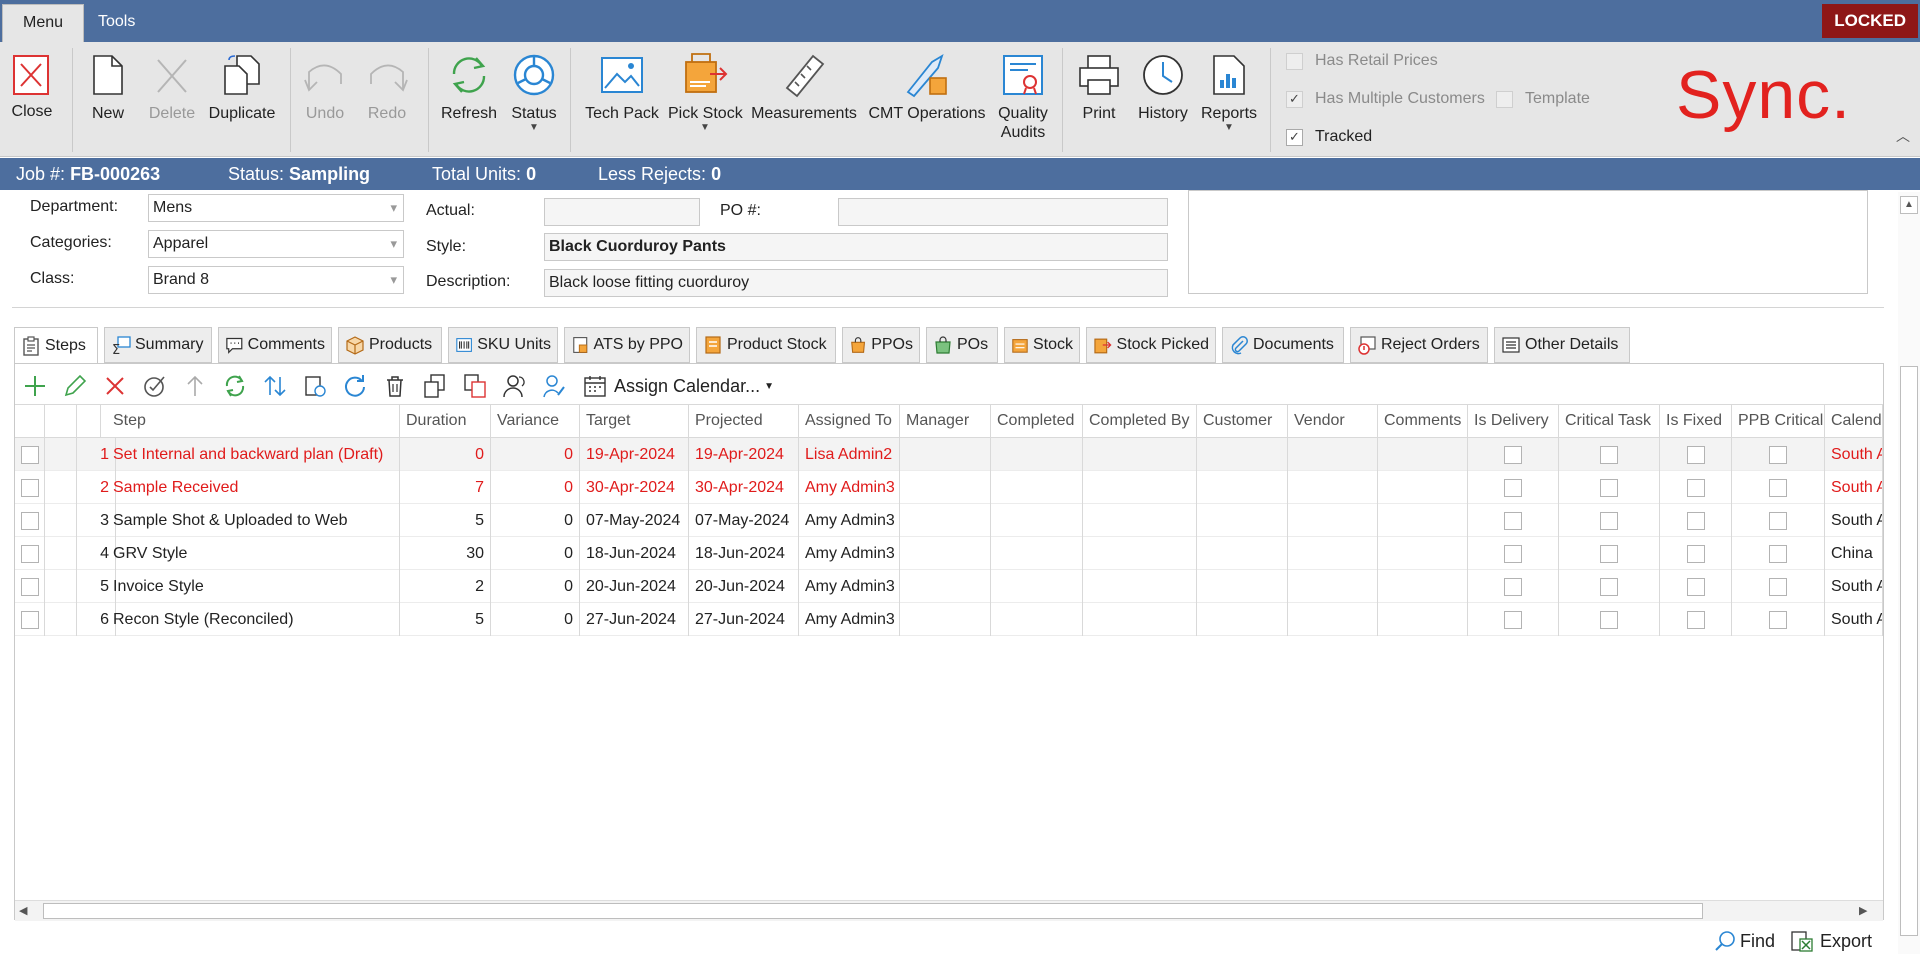 This screenshot has height=954, width=1920. What do you see at coordinates (116, 23) in the screenshot?
I see `tab-tools: Tools` at bounding box center [116, 23].